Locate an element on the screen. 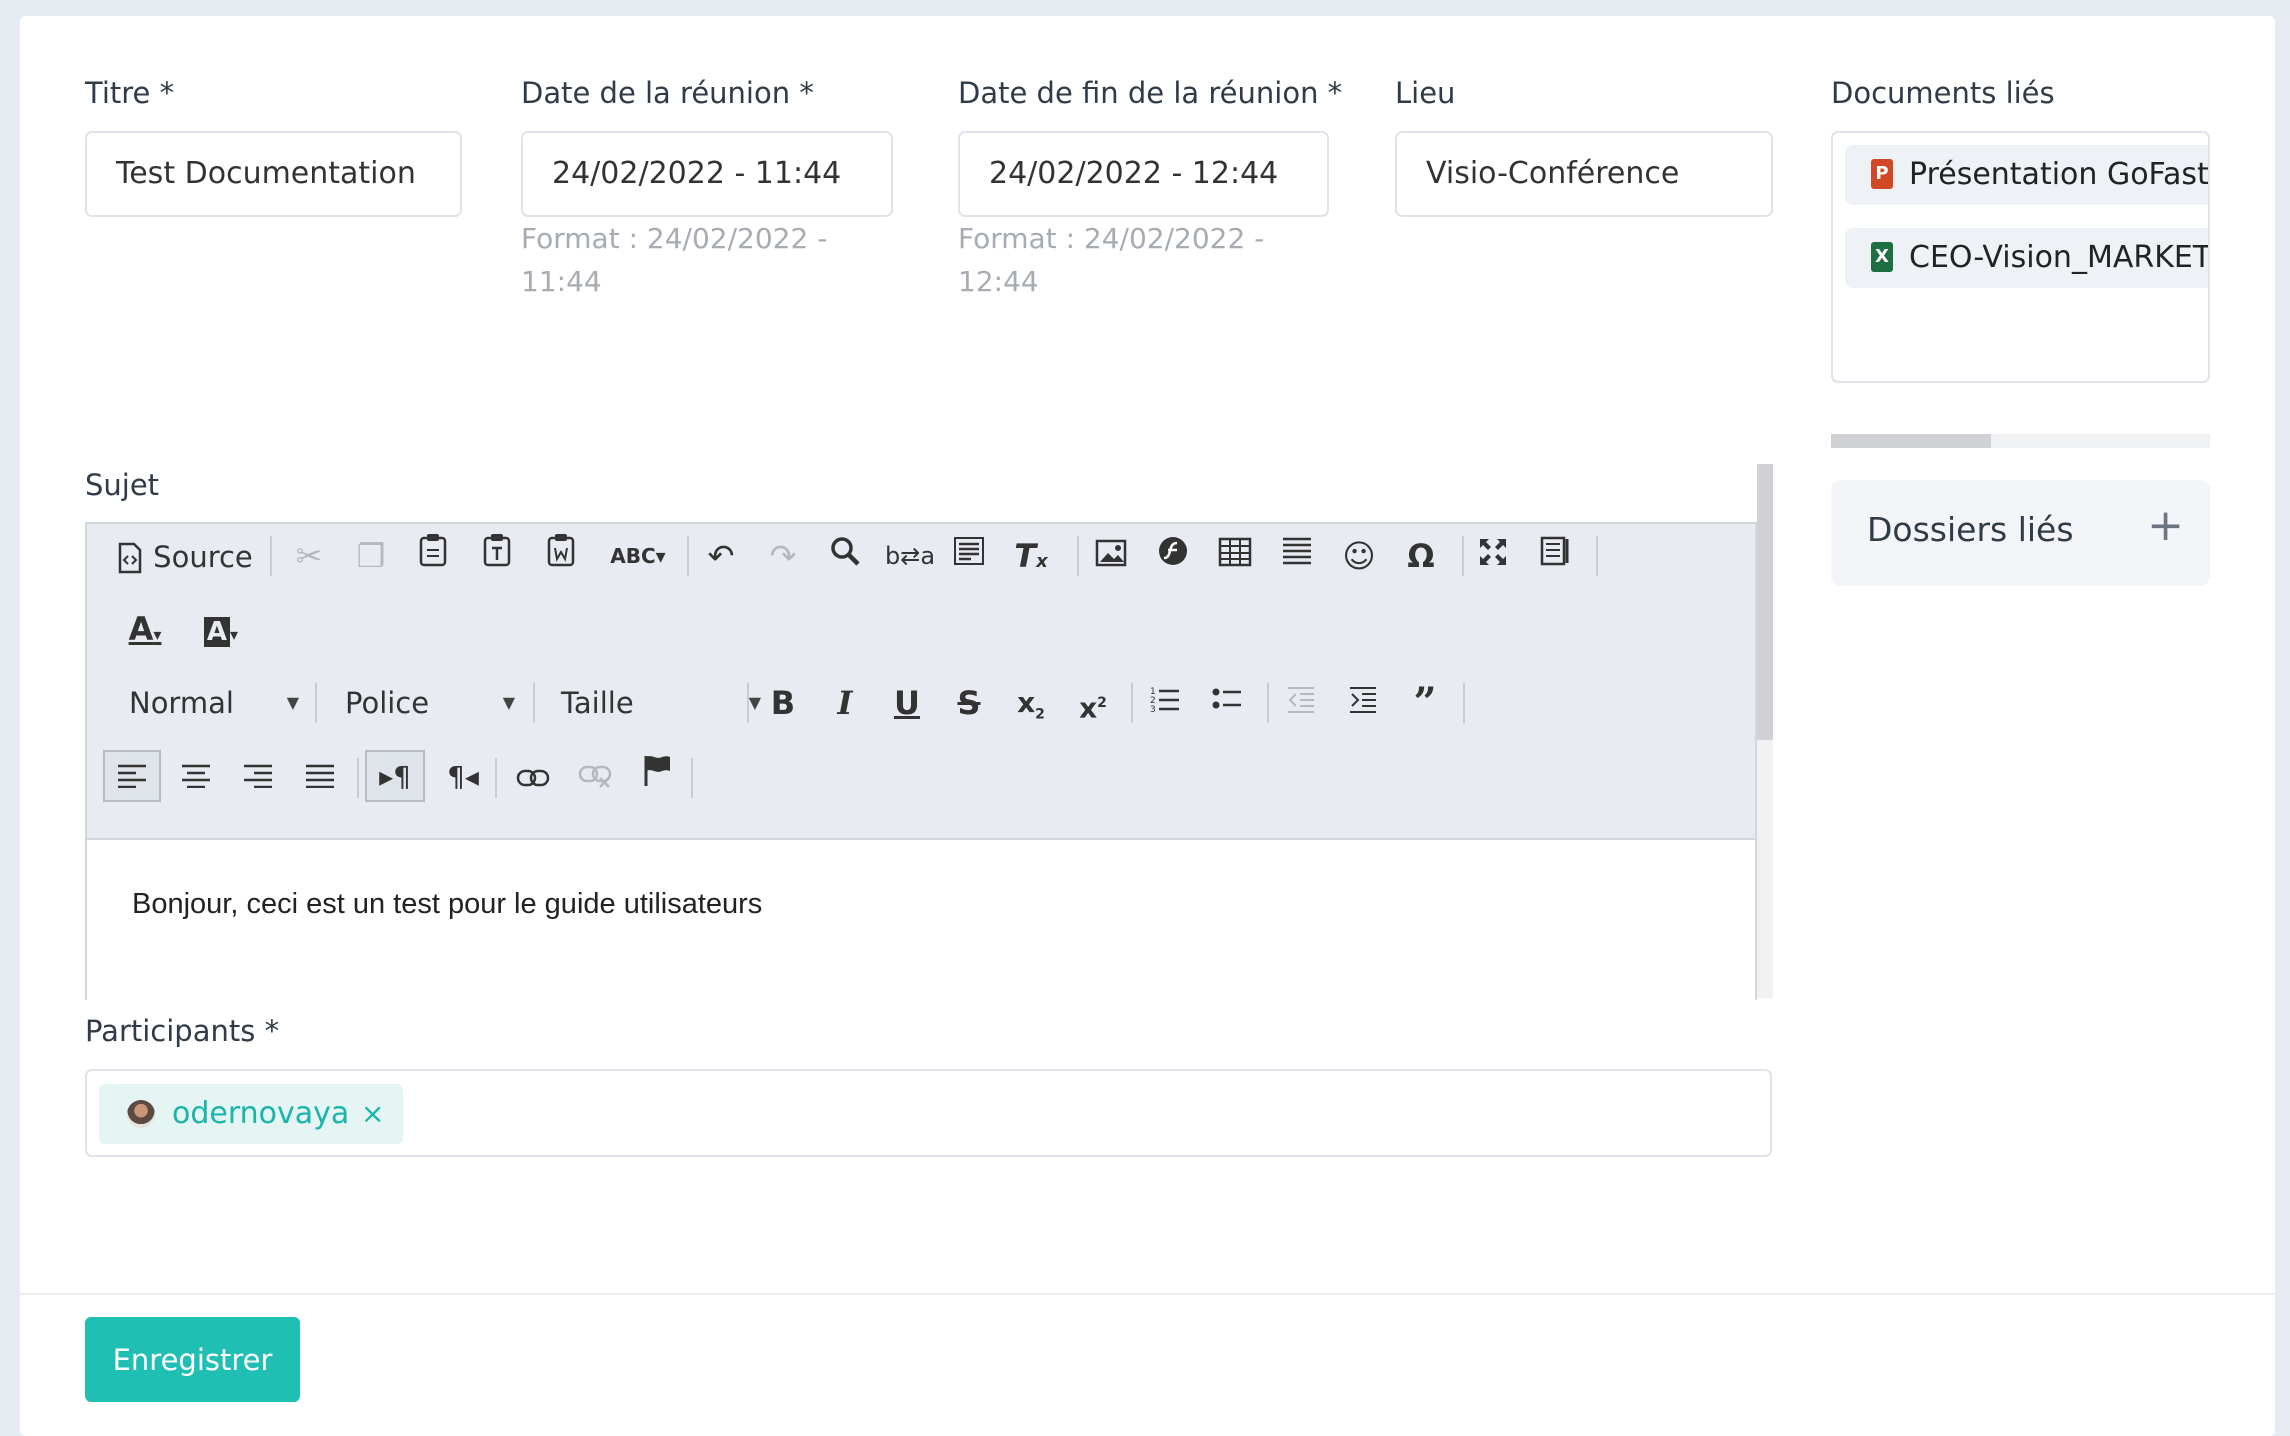 The height and width of the screenshot is (1436, 2290). font-select-value: Police is located at coordinates (387, 703).